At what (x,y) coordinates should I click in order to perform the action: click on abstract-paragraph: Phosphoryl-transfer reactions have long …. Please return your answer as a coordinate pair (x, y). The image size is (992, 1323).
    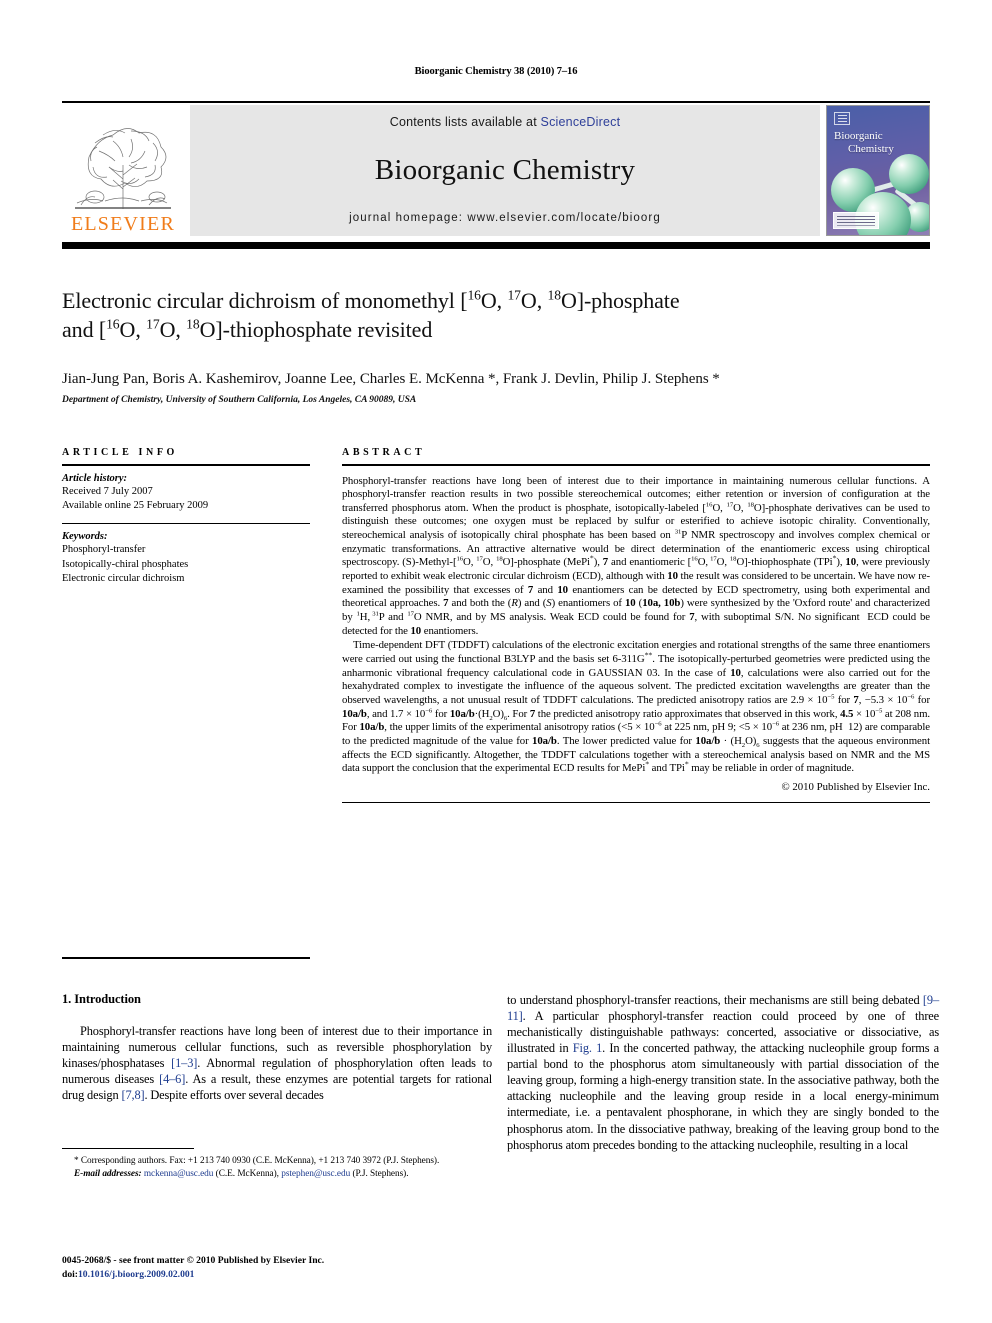
    Looking at the image, I should click on (636, 555).